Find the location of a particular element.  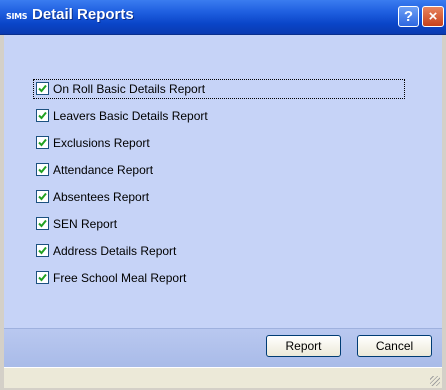

report-option-on-roll: On Roll Basic Details Report is located at coordinates (219, 88).